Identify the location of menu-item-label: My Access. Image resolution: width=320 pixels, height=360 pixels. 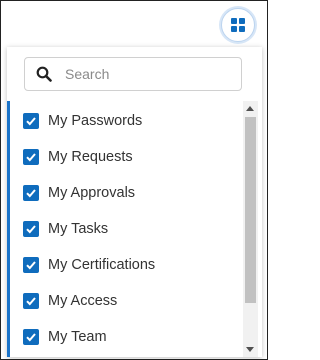
(83, 301).